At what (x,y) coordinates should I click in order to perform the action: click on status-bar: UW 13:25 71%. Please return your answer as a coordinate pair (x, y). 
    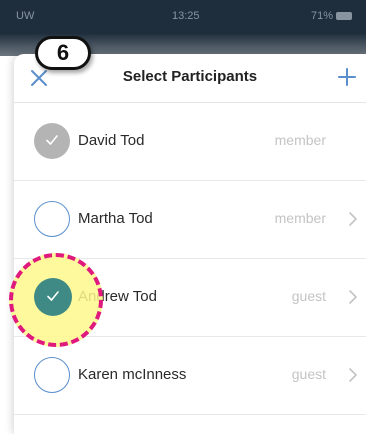
    Looking at the image, I should click on (183, 17).